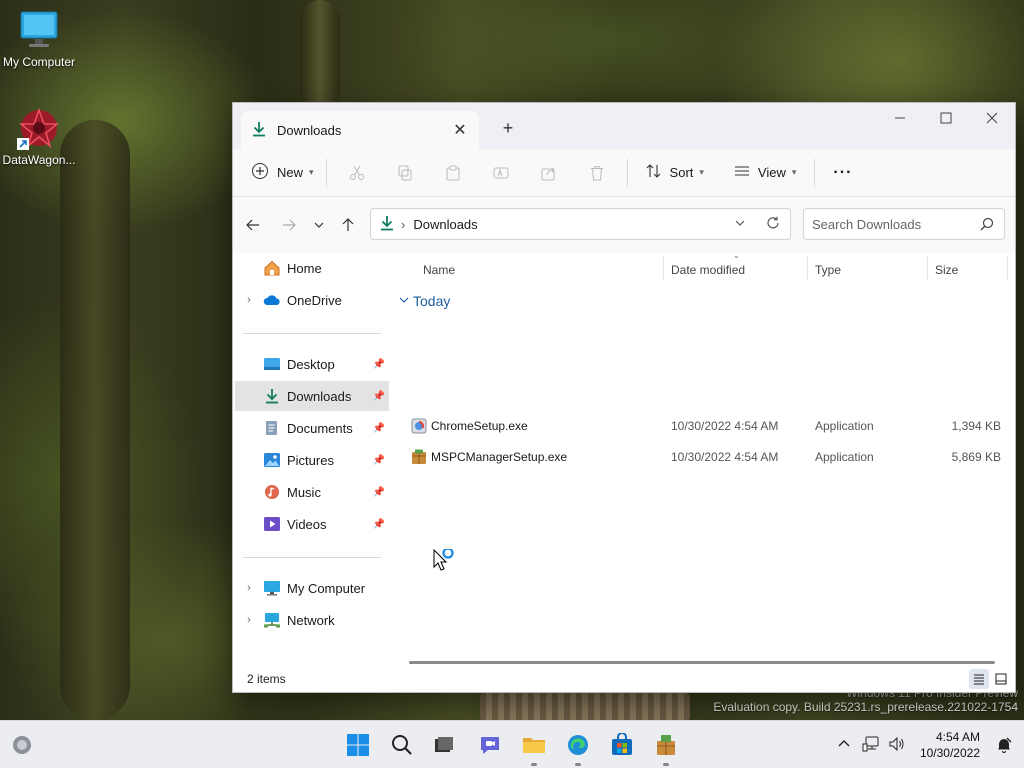 The height and width of the screenshot is (768, 1024). Describe the element at coordinates (312, 460) in the screenshot. I see `nav-item-pictures: Pictures 📌` at that location.